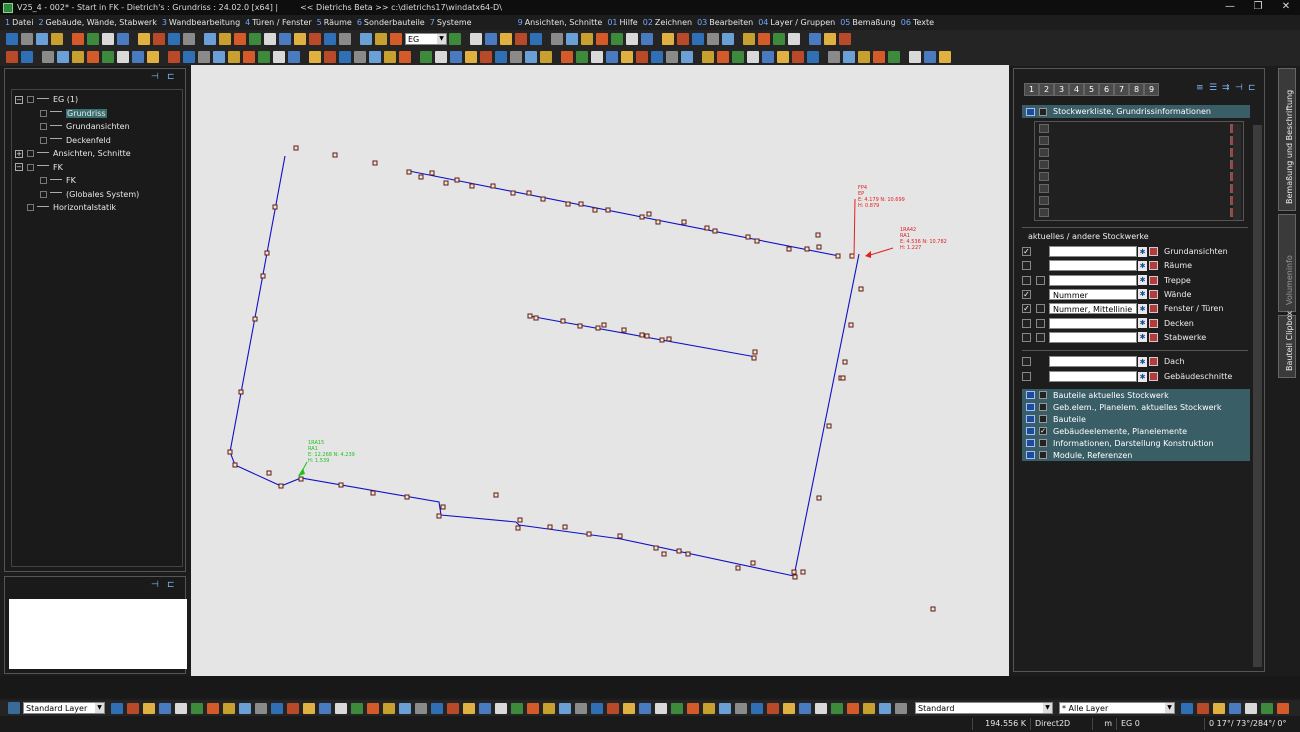  Describe the element at coordinates (1106, 89) in the screenshot. I see `floor-tab: 6` at that location.